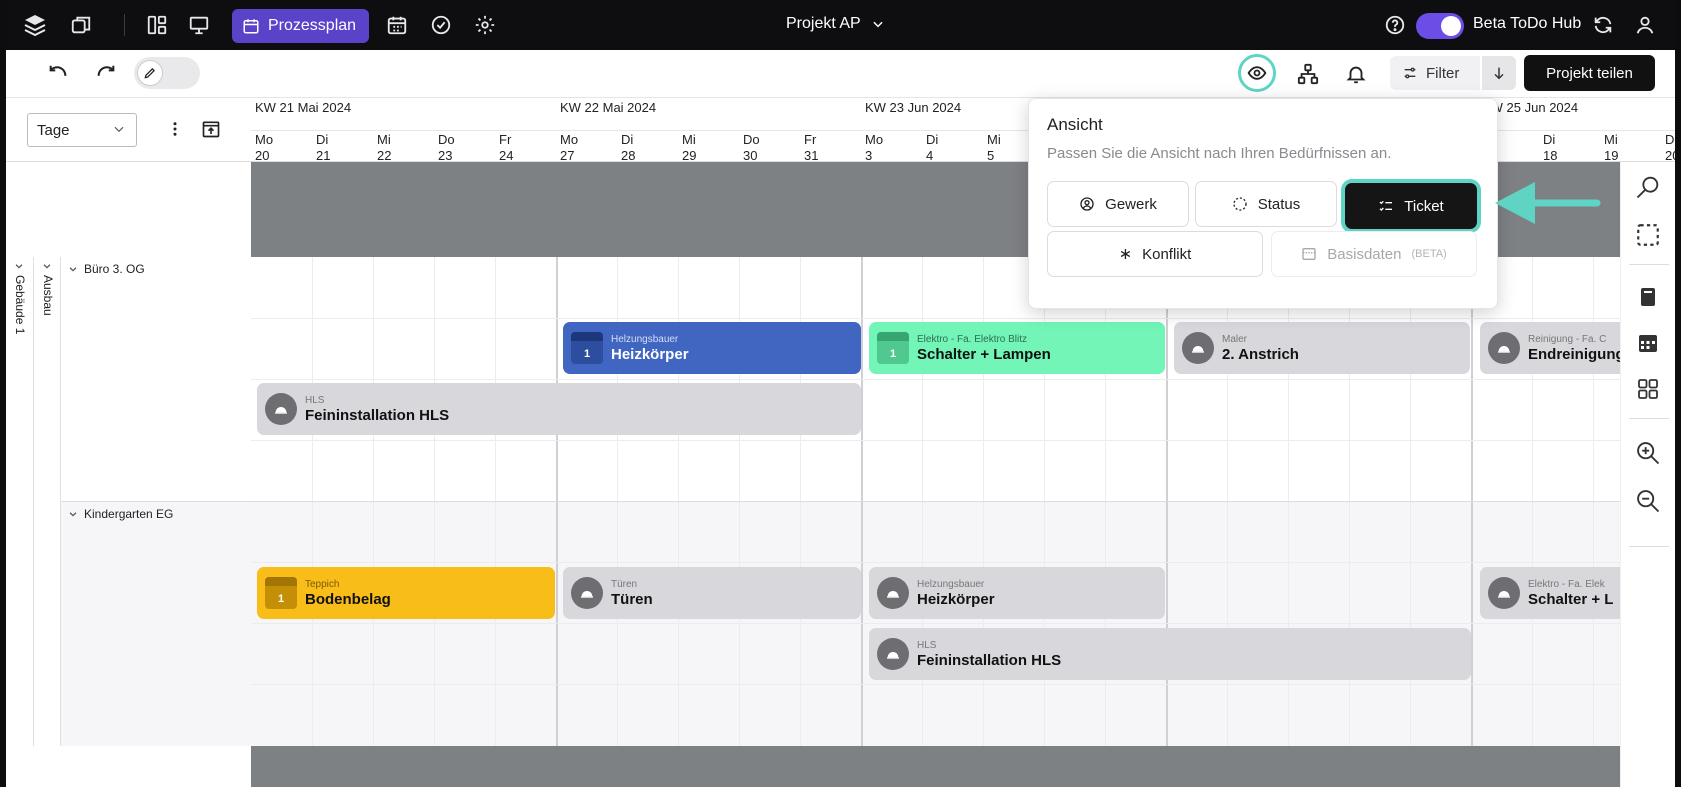 The width and height of the screenshot is (1681, 787). Describe the element at coordinates (1550, 348) in the screenshot. I see `task-card: Reinigung - Fa. C Endreinigung` at that location.